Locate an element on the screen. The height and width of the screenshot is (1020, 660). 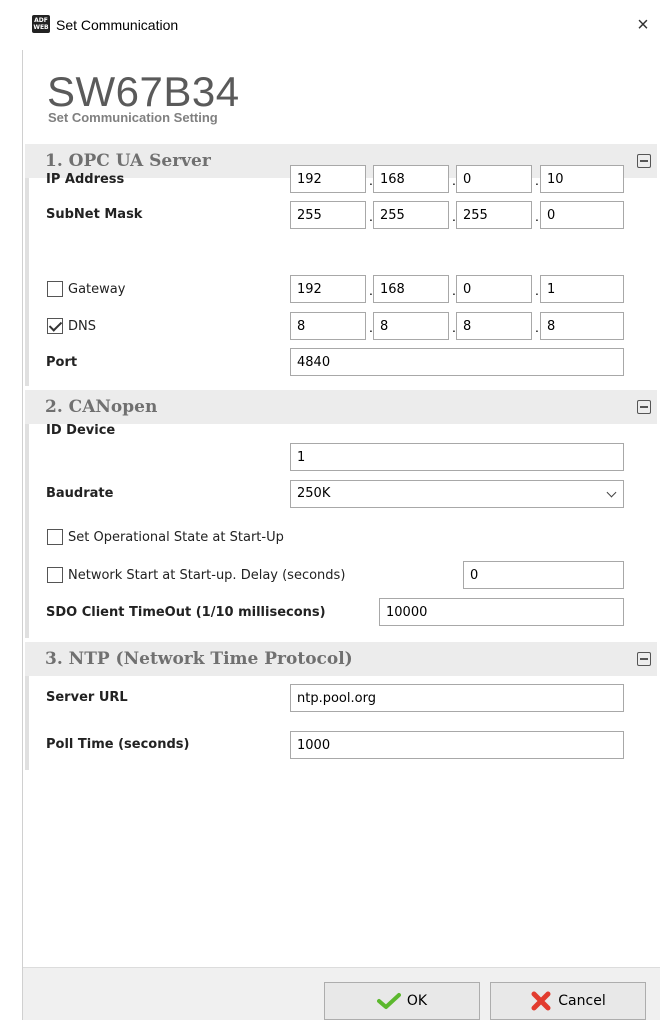
section-header-ntp: 3. NTP (Network Time Protocol) is located at coordinates (341, 659).